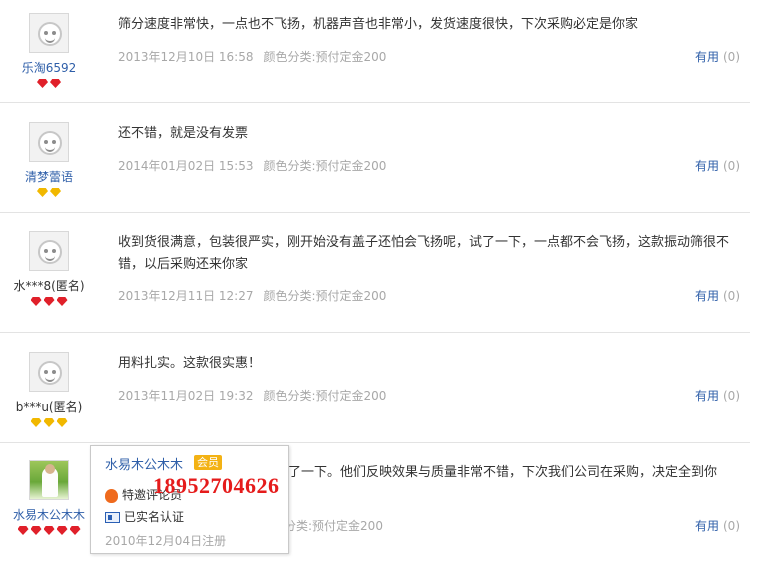 Image resolution: width=760 pixels, height=567 pixels. Describe the element at coordinates (190, 363) in the screenshot. I see `review-text: 用料扎实。这款很实惠！` at that location.